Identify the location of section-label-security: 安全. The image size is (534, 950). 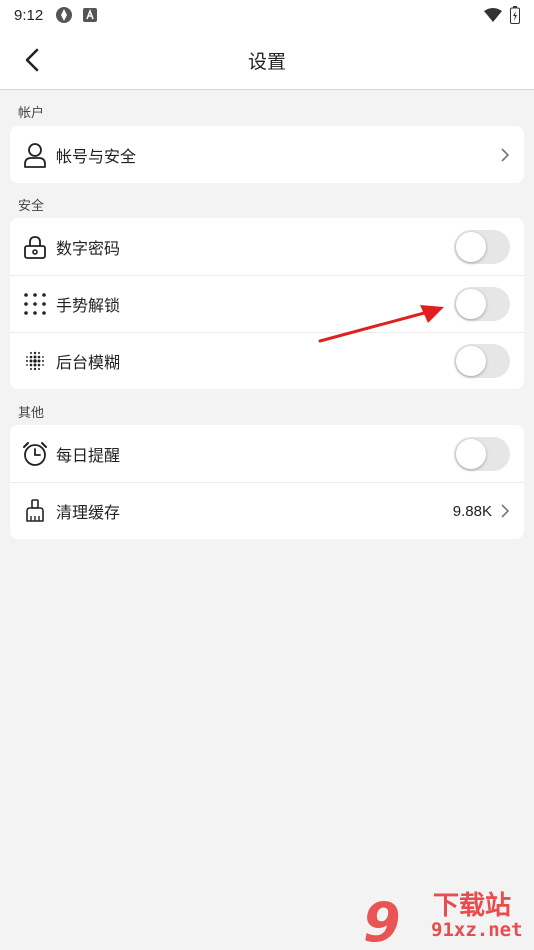
(31, 206).